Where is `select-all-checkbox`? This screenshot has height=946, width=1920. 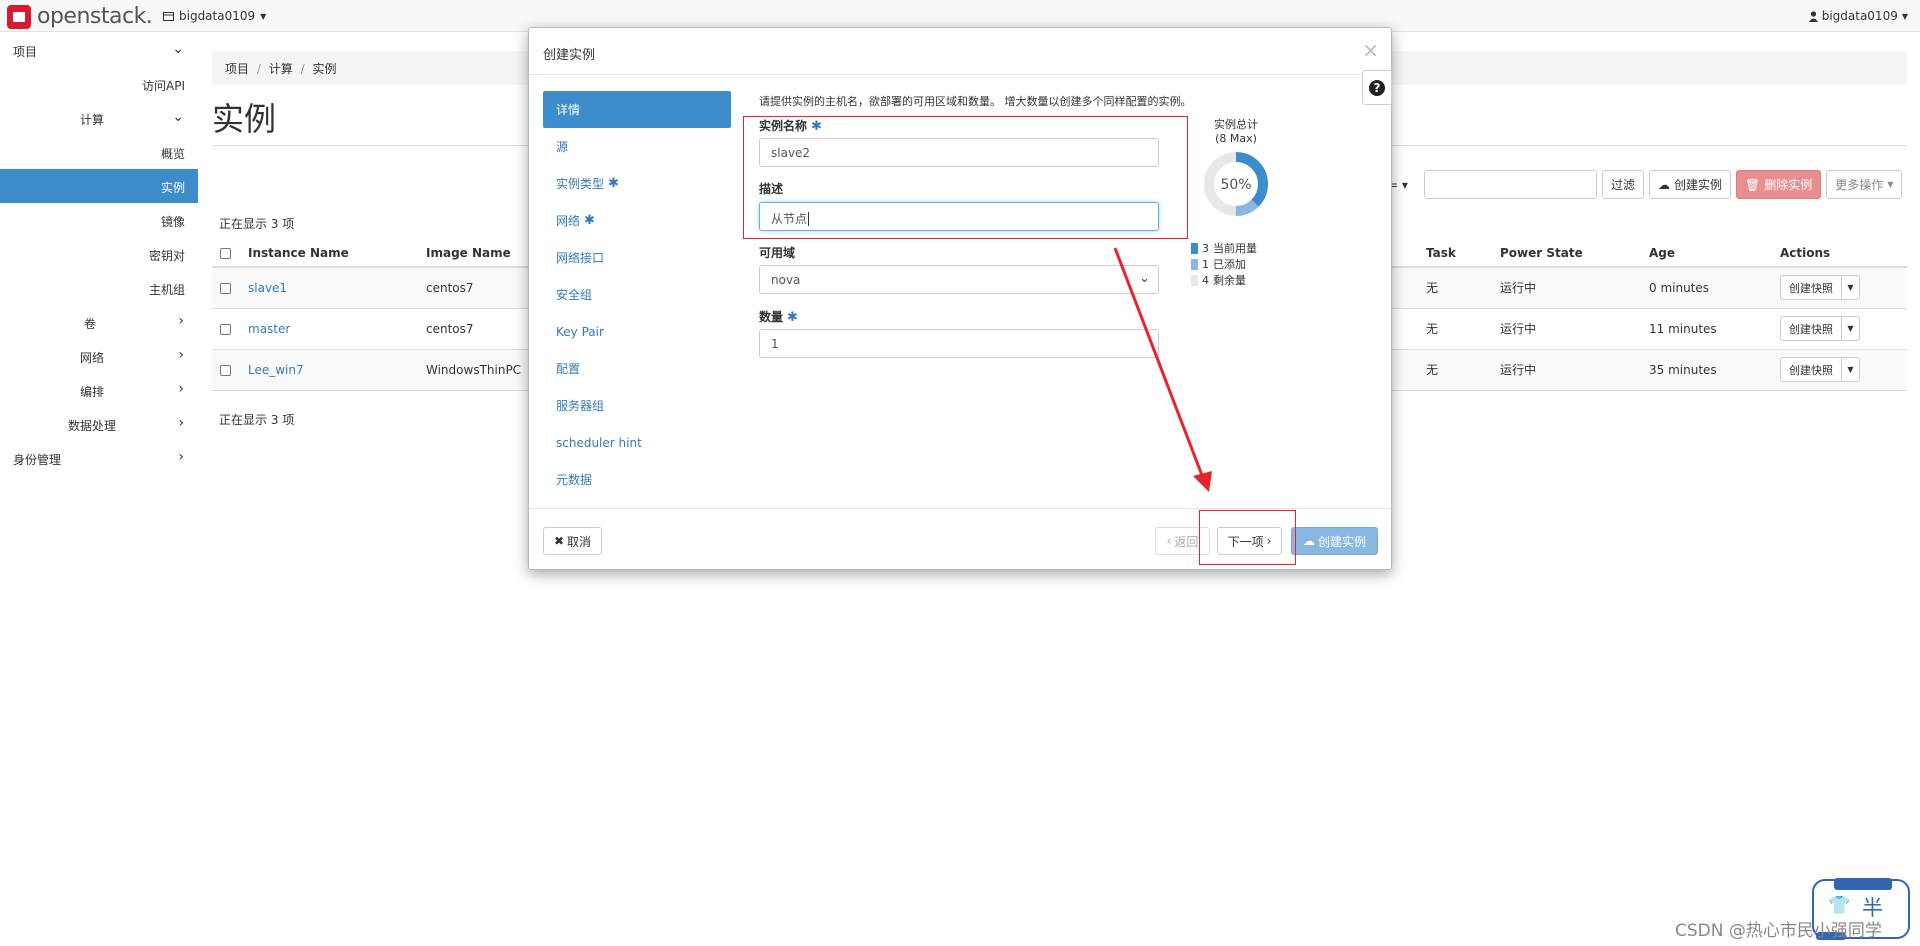
select-all-checkbox is located at coordinates (226, 253).